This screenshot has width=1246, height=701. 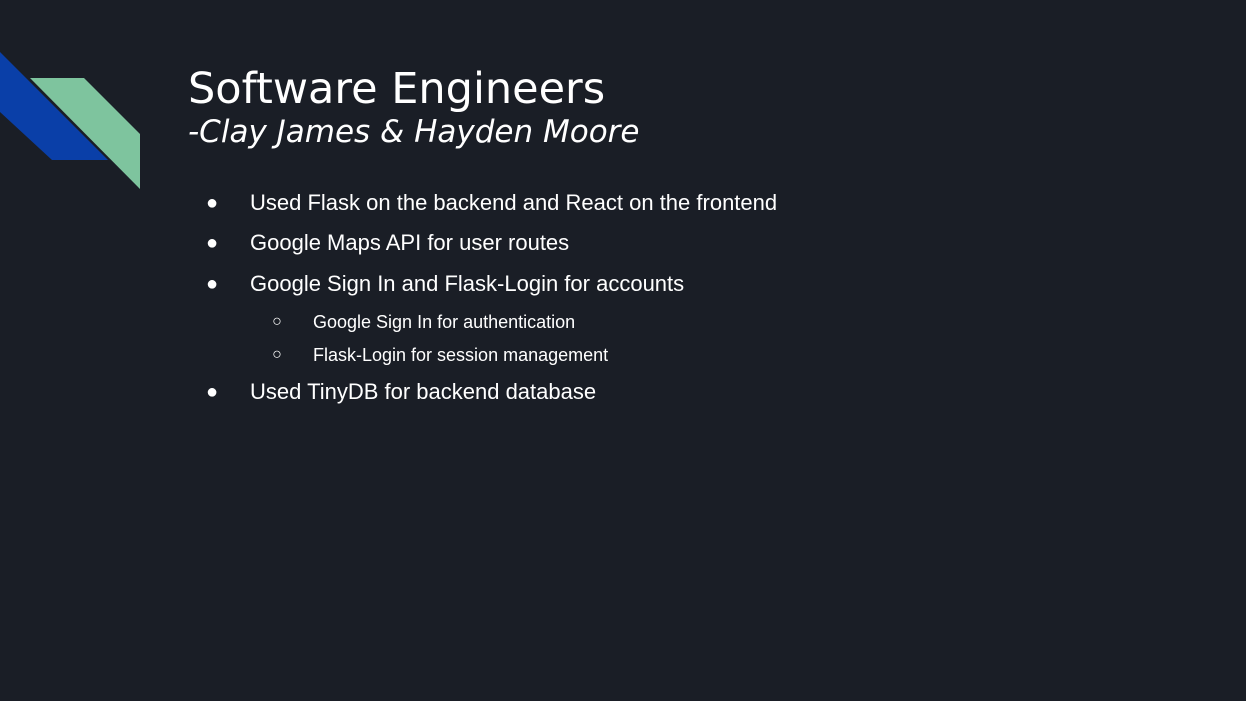 I want to click on bullet-item: ● Used TinyDB for backend database, so click(x=401, y=392).